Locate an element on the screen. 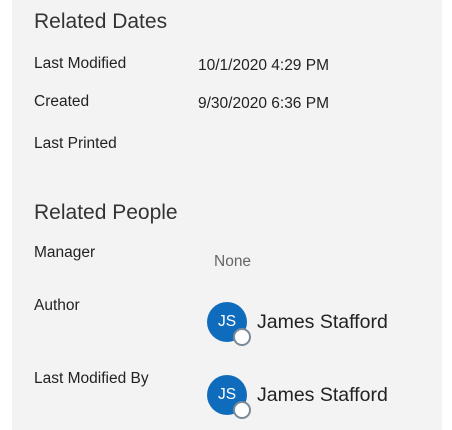 The width and height of the screenshot is (452, 430). manager-value: None is located at coordinates (232, 262).